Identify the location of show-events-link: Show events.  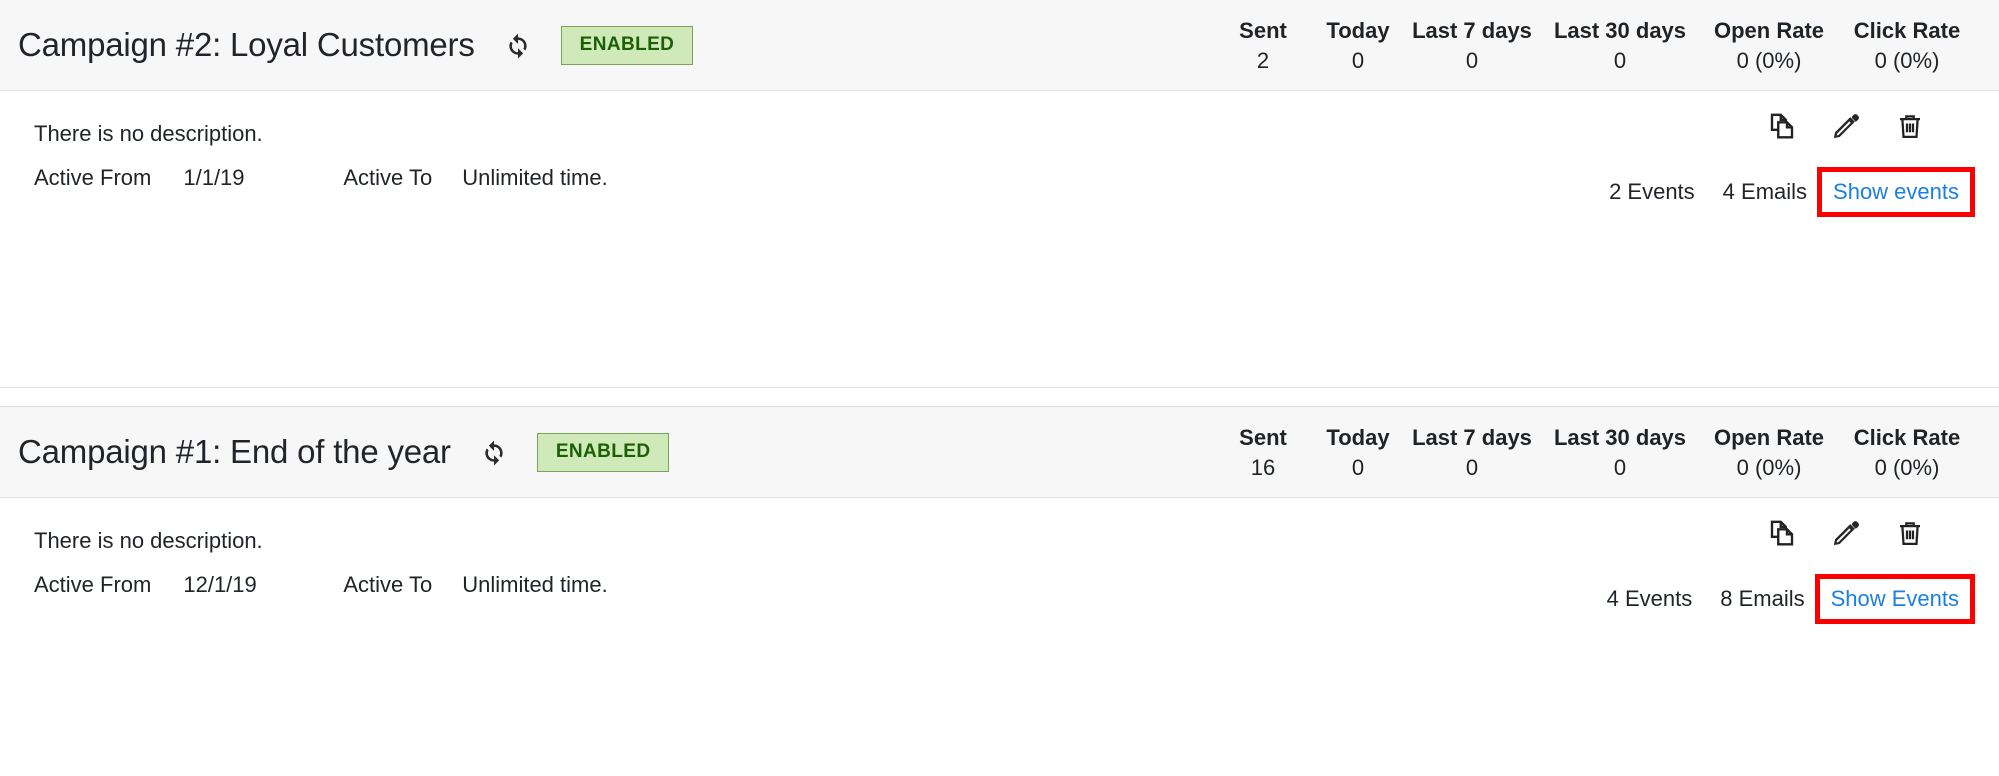
(1896, 192).